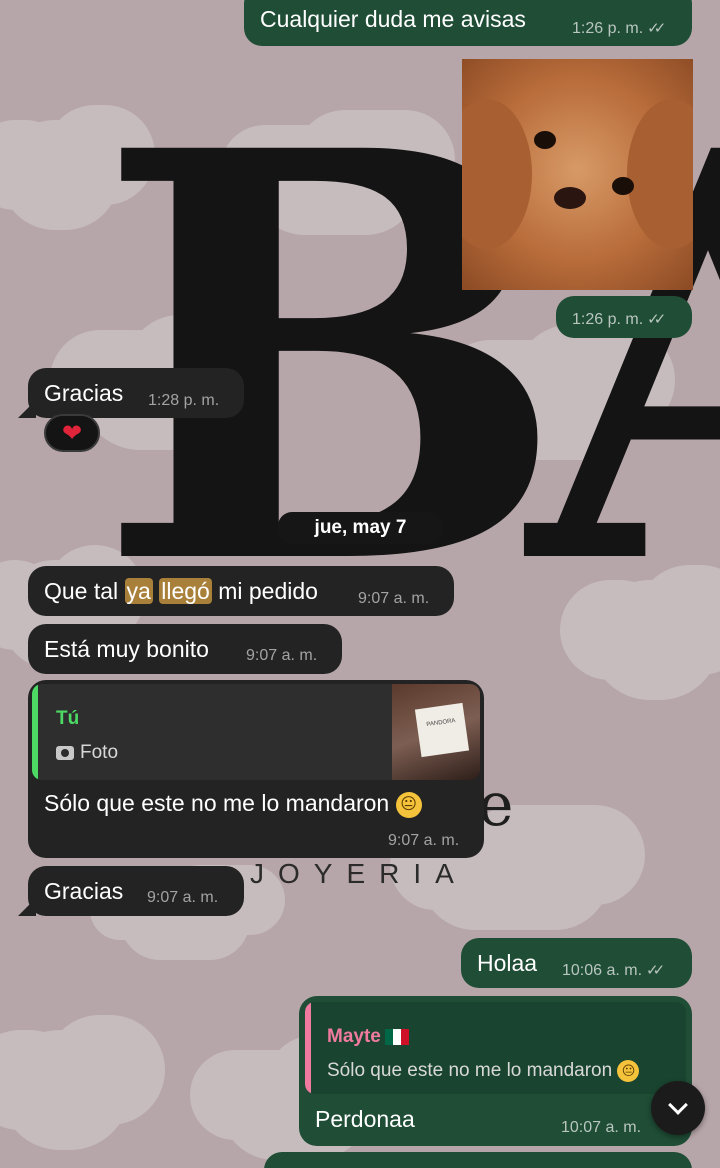 This screenshot has height=1168, width=720. I want to click on message-incoming: Está muy bonito 9:07 a. m., so click(185, 649).